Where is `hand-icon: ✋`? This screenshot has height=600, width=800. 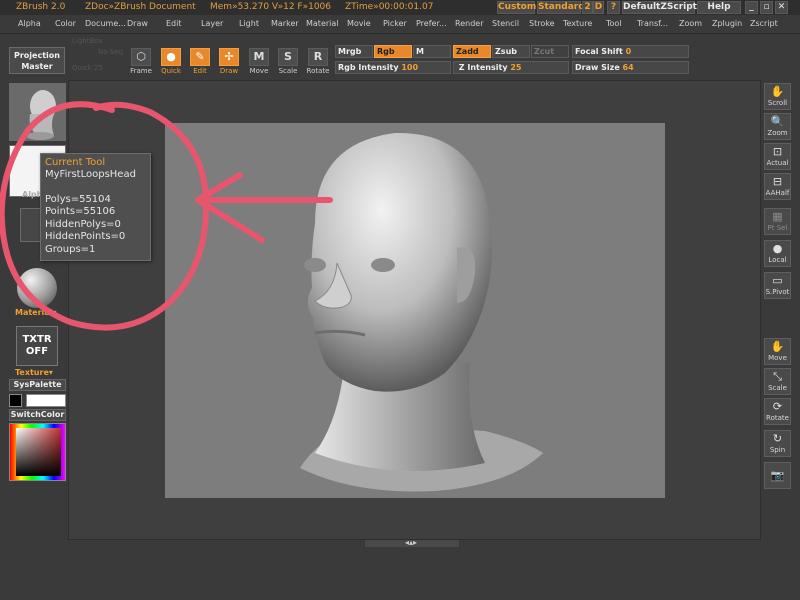 hand-icon: ✋ is located at coordinates (777, 91).